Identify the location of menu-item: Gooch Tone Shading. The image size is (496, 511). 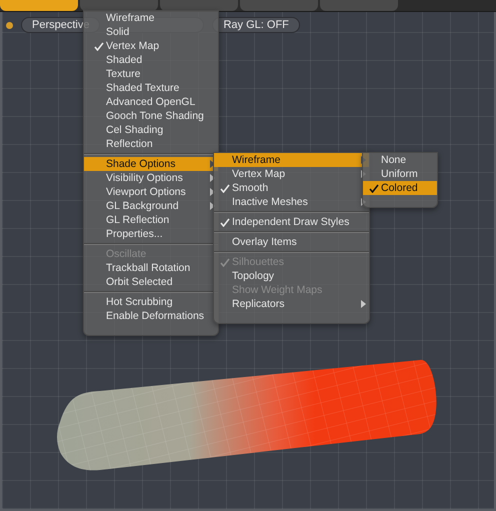
(151, 116).